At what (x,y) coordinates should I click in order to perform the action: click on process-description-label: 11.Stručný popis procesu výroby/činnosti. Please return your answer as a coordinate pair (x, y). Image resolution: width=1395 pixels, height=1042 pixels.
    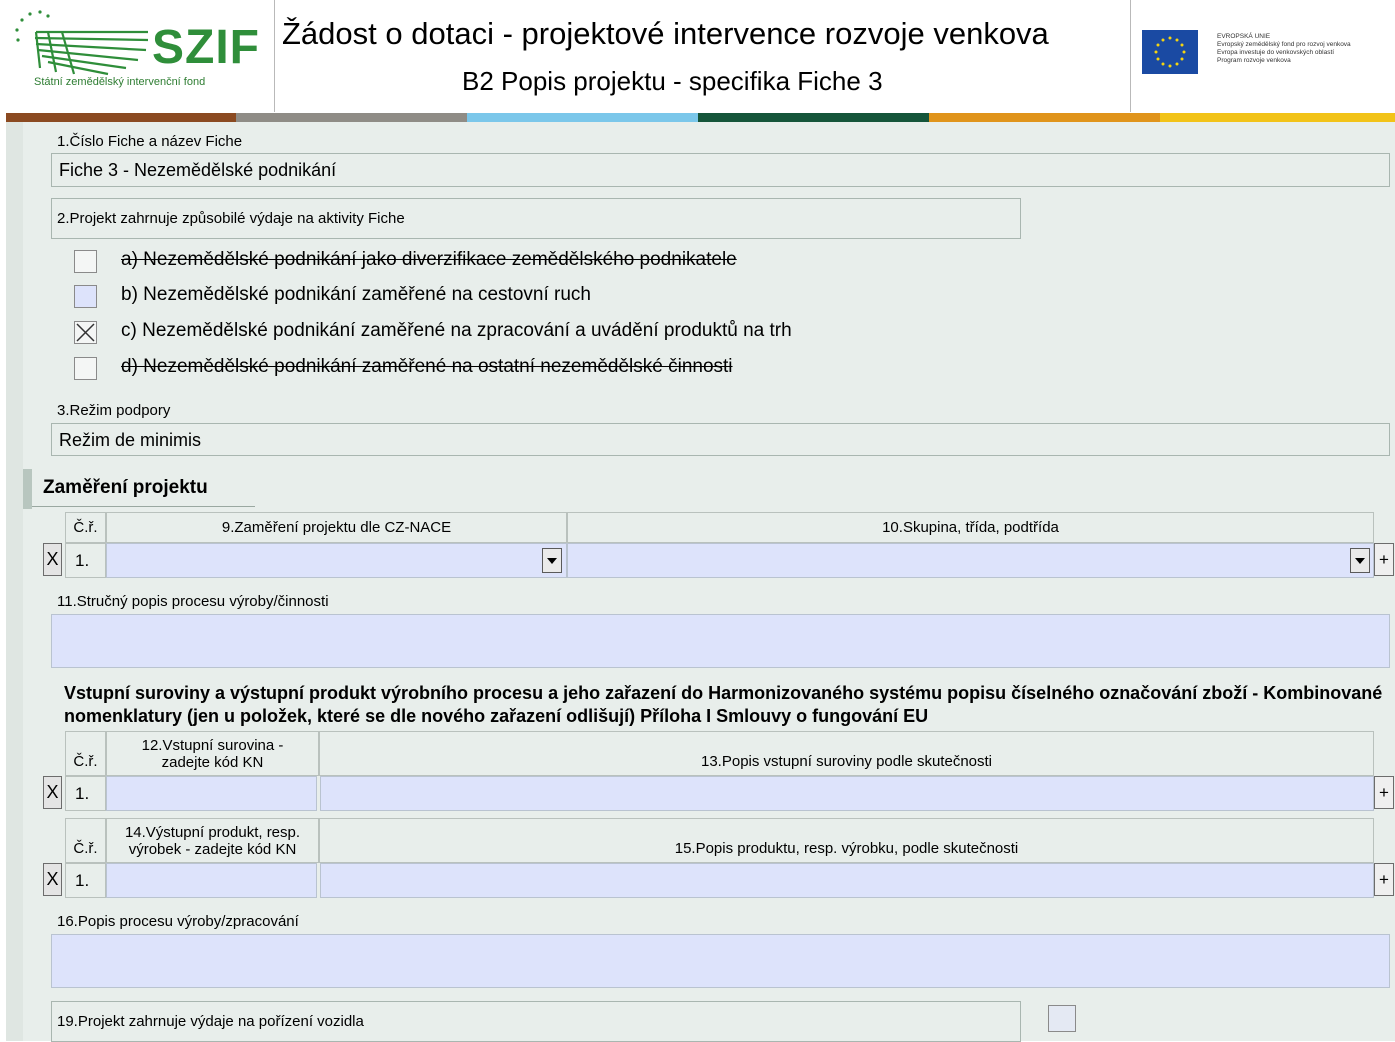
    Looking at the image, I should click on (193, 601).